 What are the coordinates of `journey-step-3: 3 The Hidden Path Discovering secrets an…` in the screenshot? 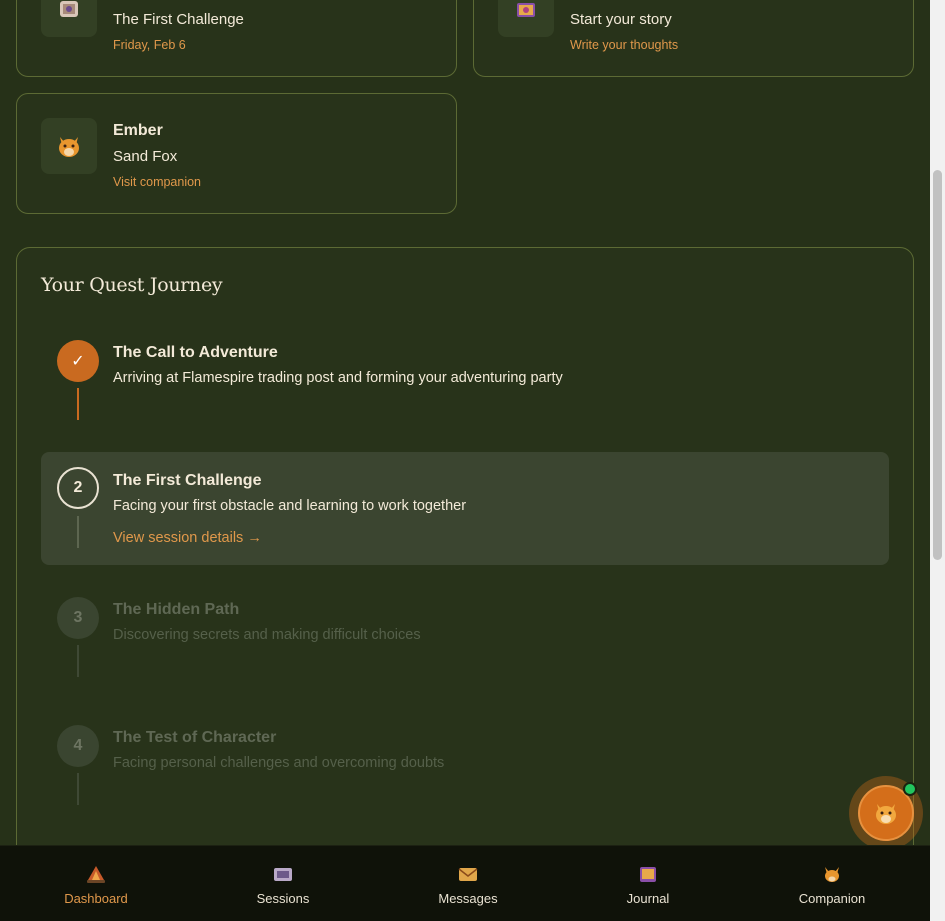 It's located at (465, 629).